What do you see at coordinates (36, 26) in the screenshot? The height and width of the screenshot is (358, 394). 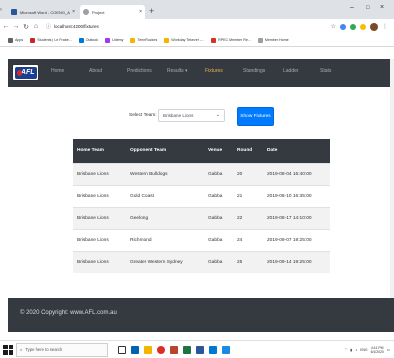 I see `home-icon: ⌂` at bounding box center [36, 26].